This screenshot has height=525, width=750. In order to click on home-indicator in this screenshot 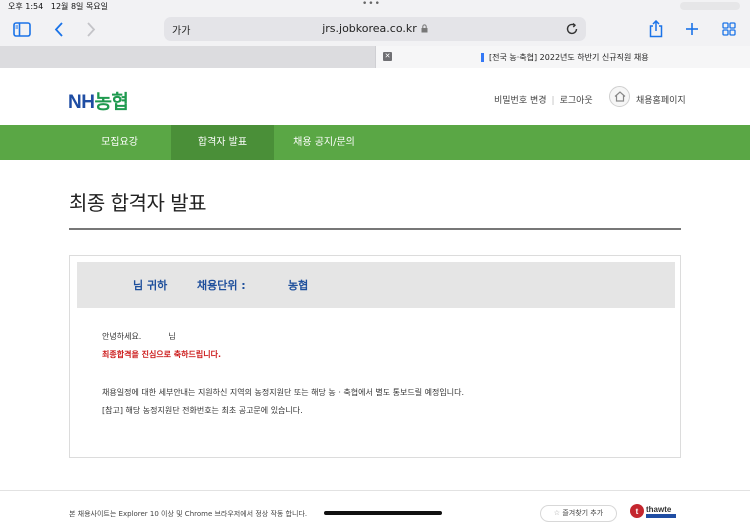, I will do `click(383, 513)`.